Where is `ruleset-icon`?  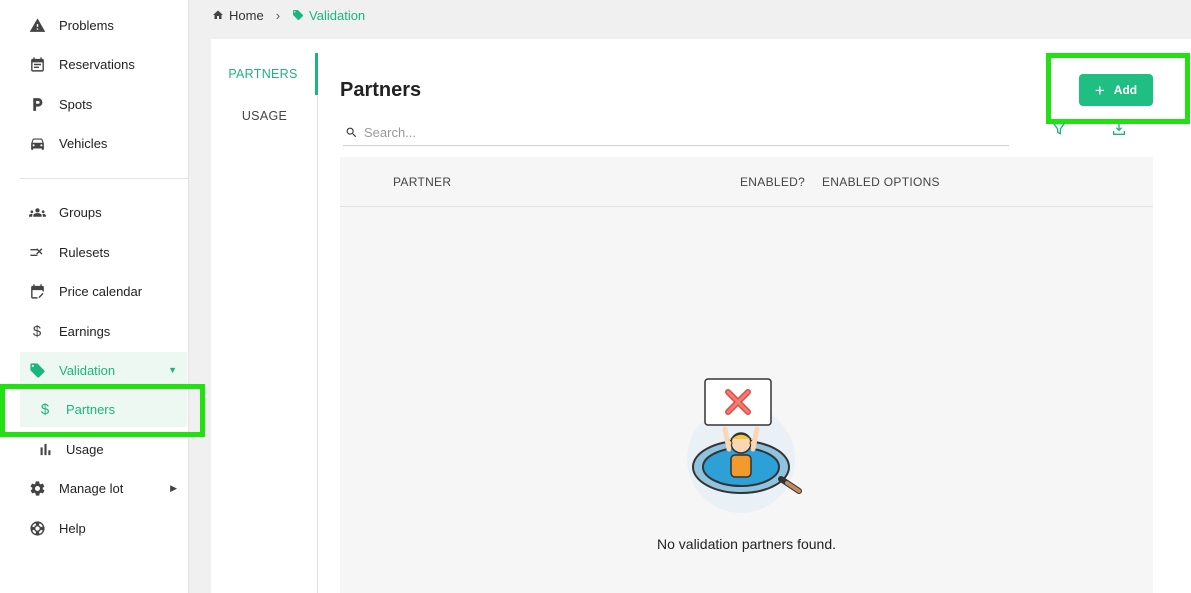 ruleset-icon is located at coordinates (37, 252).